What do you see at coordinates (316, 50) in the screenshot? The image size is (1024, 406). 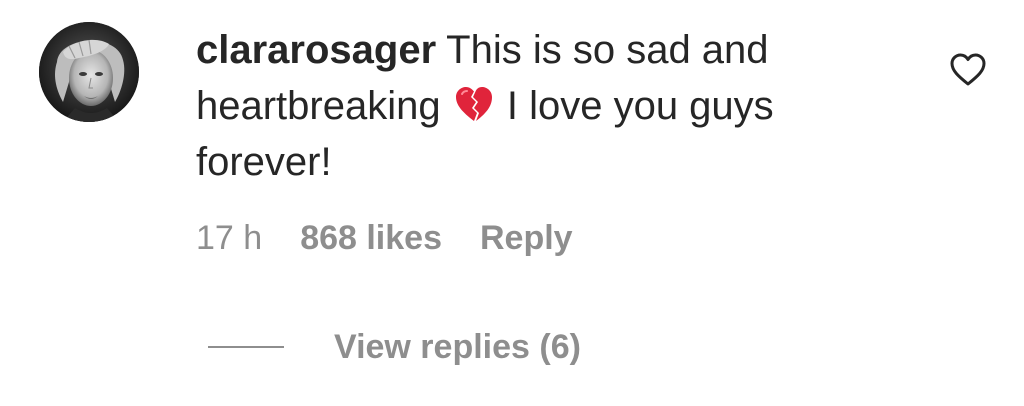 I see `comment-username: clararosager` at bounding box center [316, 50].